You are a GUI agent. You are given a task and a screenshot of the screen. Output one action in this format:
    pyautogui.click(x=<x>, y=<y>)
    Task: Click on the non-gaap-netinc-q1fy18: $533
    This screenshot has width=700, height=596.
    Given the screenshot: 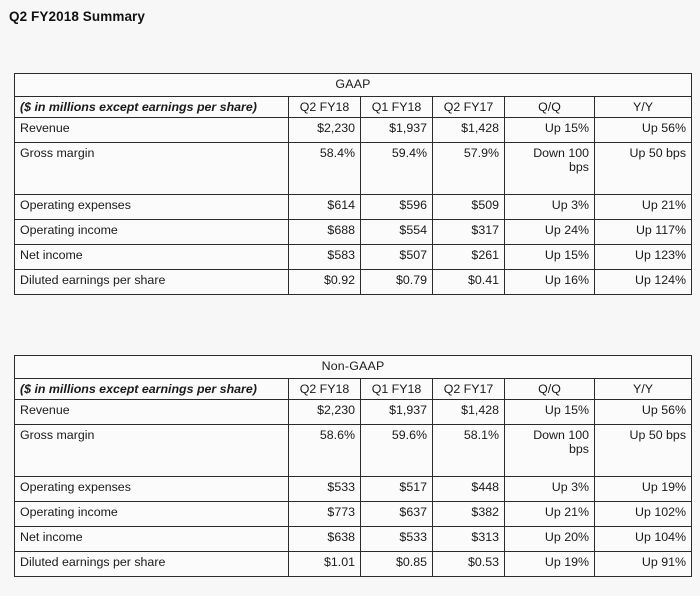 What is the action you would take?
    pyautogui.click(x=396, y=539)
    